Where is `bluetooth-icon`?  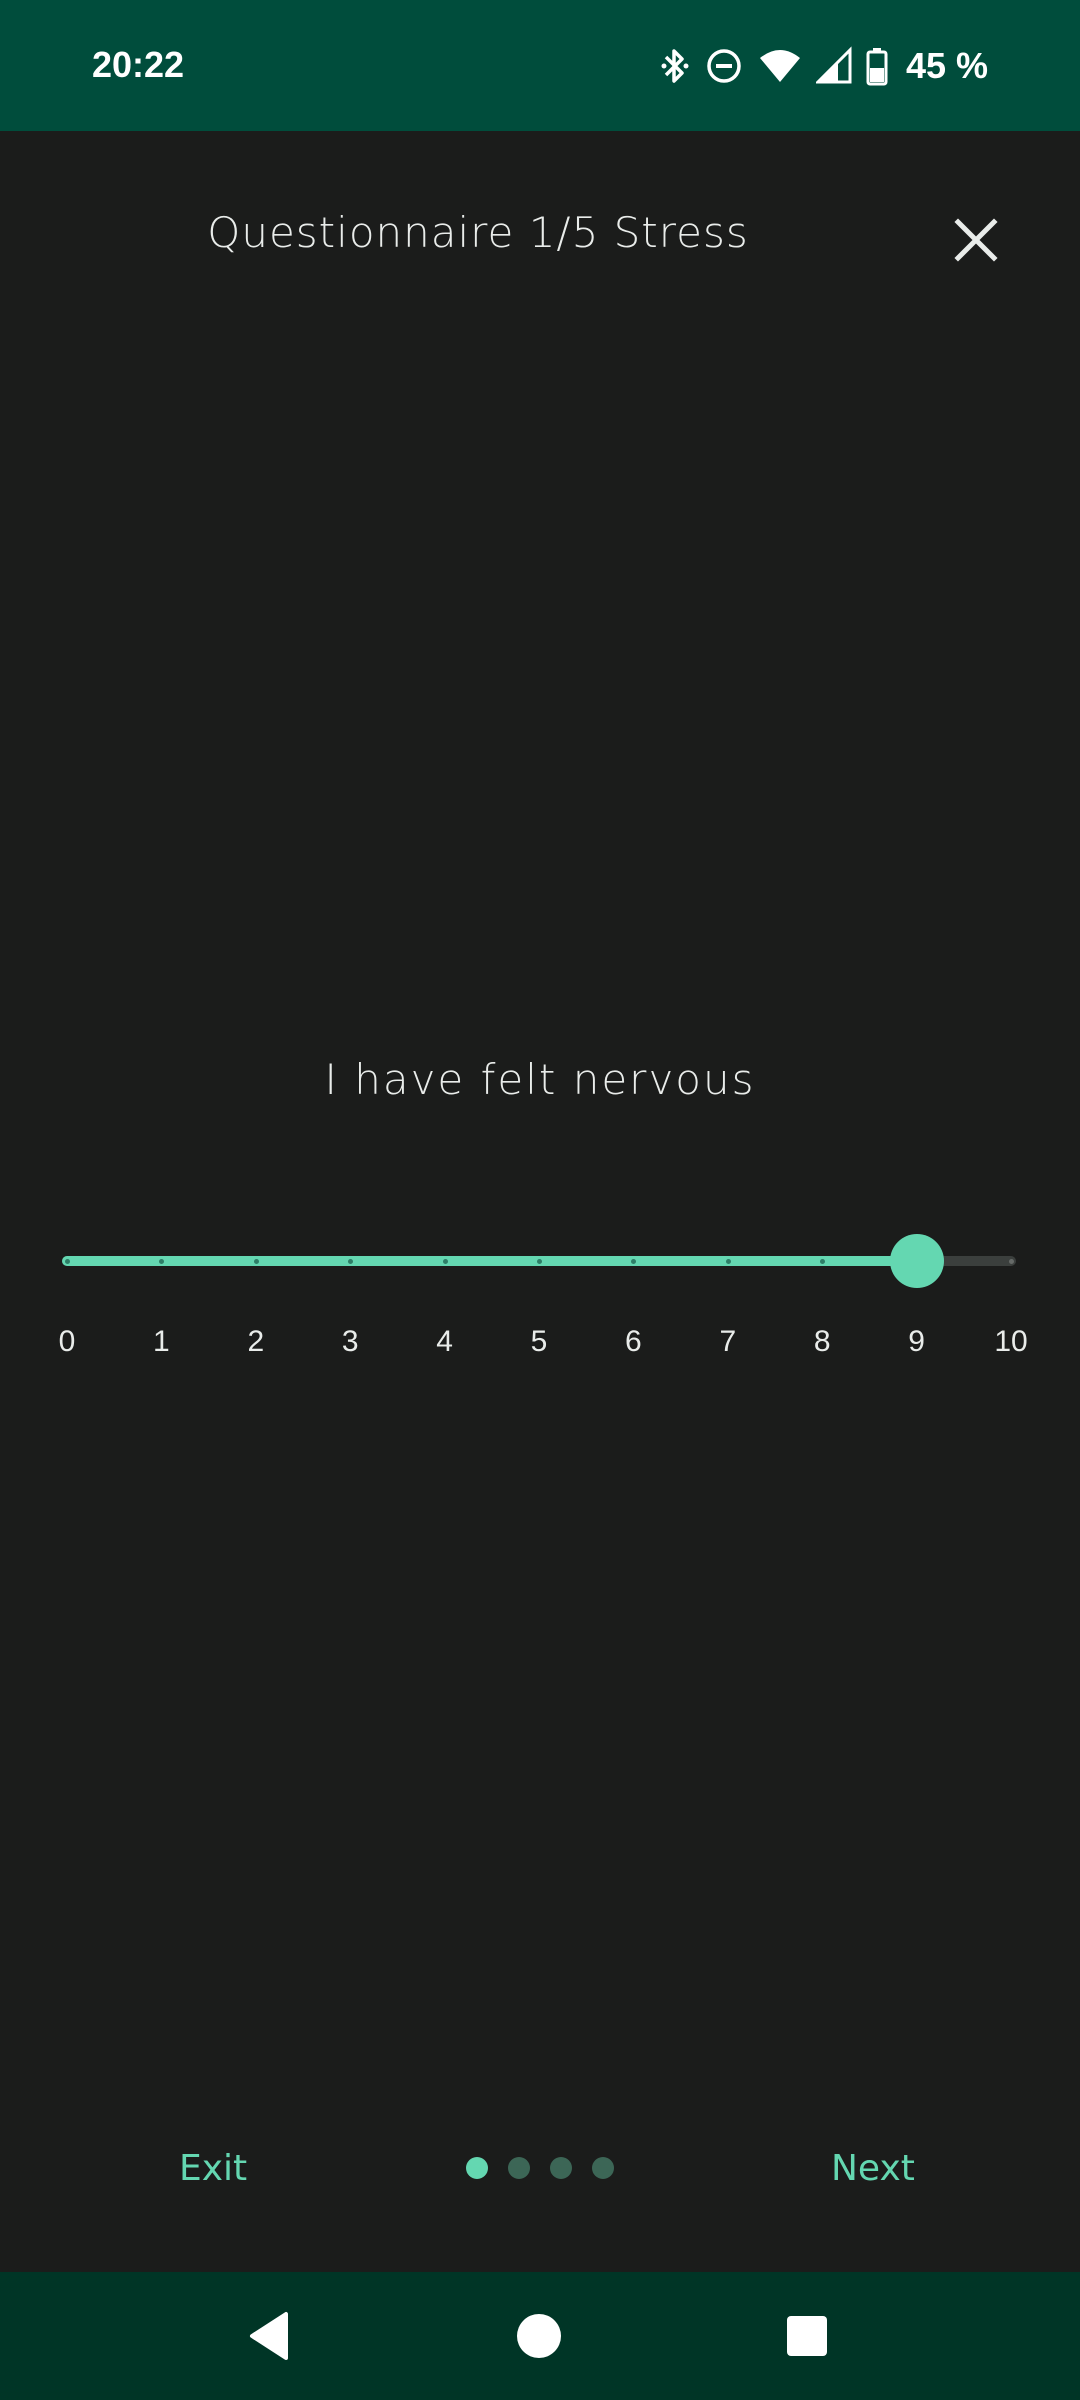 bluetooth-icon is located at coordinates (675, 66).